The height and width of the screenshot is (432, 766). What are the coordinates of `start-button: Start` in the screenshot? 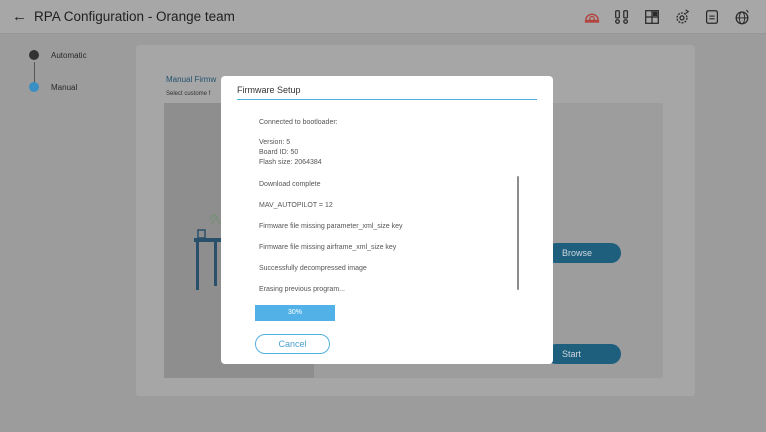 It's located at (583, 354).